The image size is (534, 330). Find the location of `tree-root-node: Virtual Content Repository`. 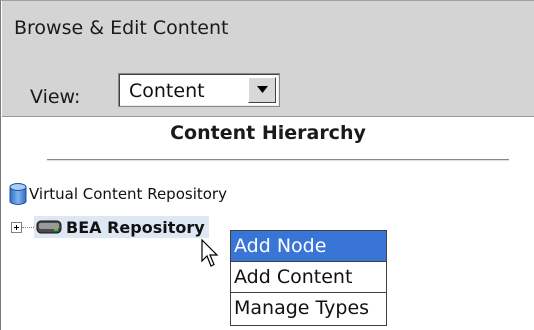

tree-root-node: Virtual Content Repository is located at coordinates (118, 194).